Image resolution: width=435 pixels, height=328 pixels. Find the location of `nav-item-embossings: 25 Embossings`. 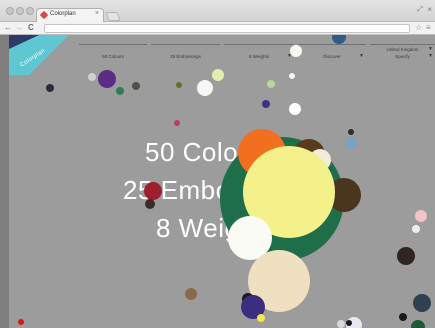

nav-item-embossings: 25 Embossings is located at coordinates (185, 54).